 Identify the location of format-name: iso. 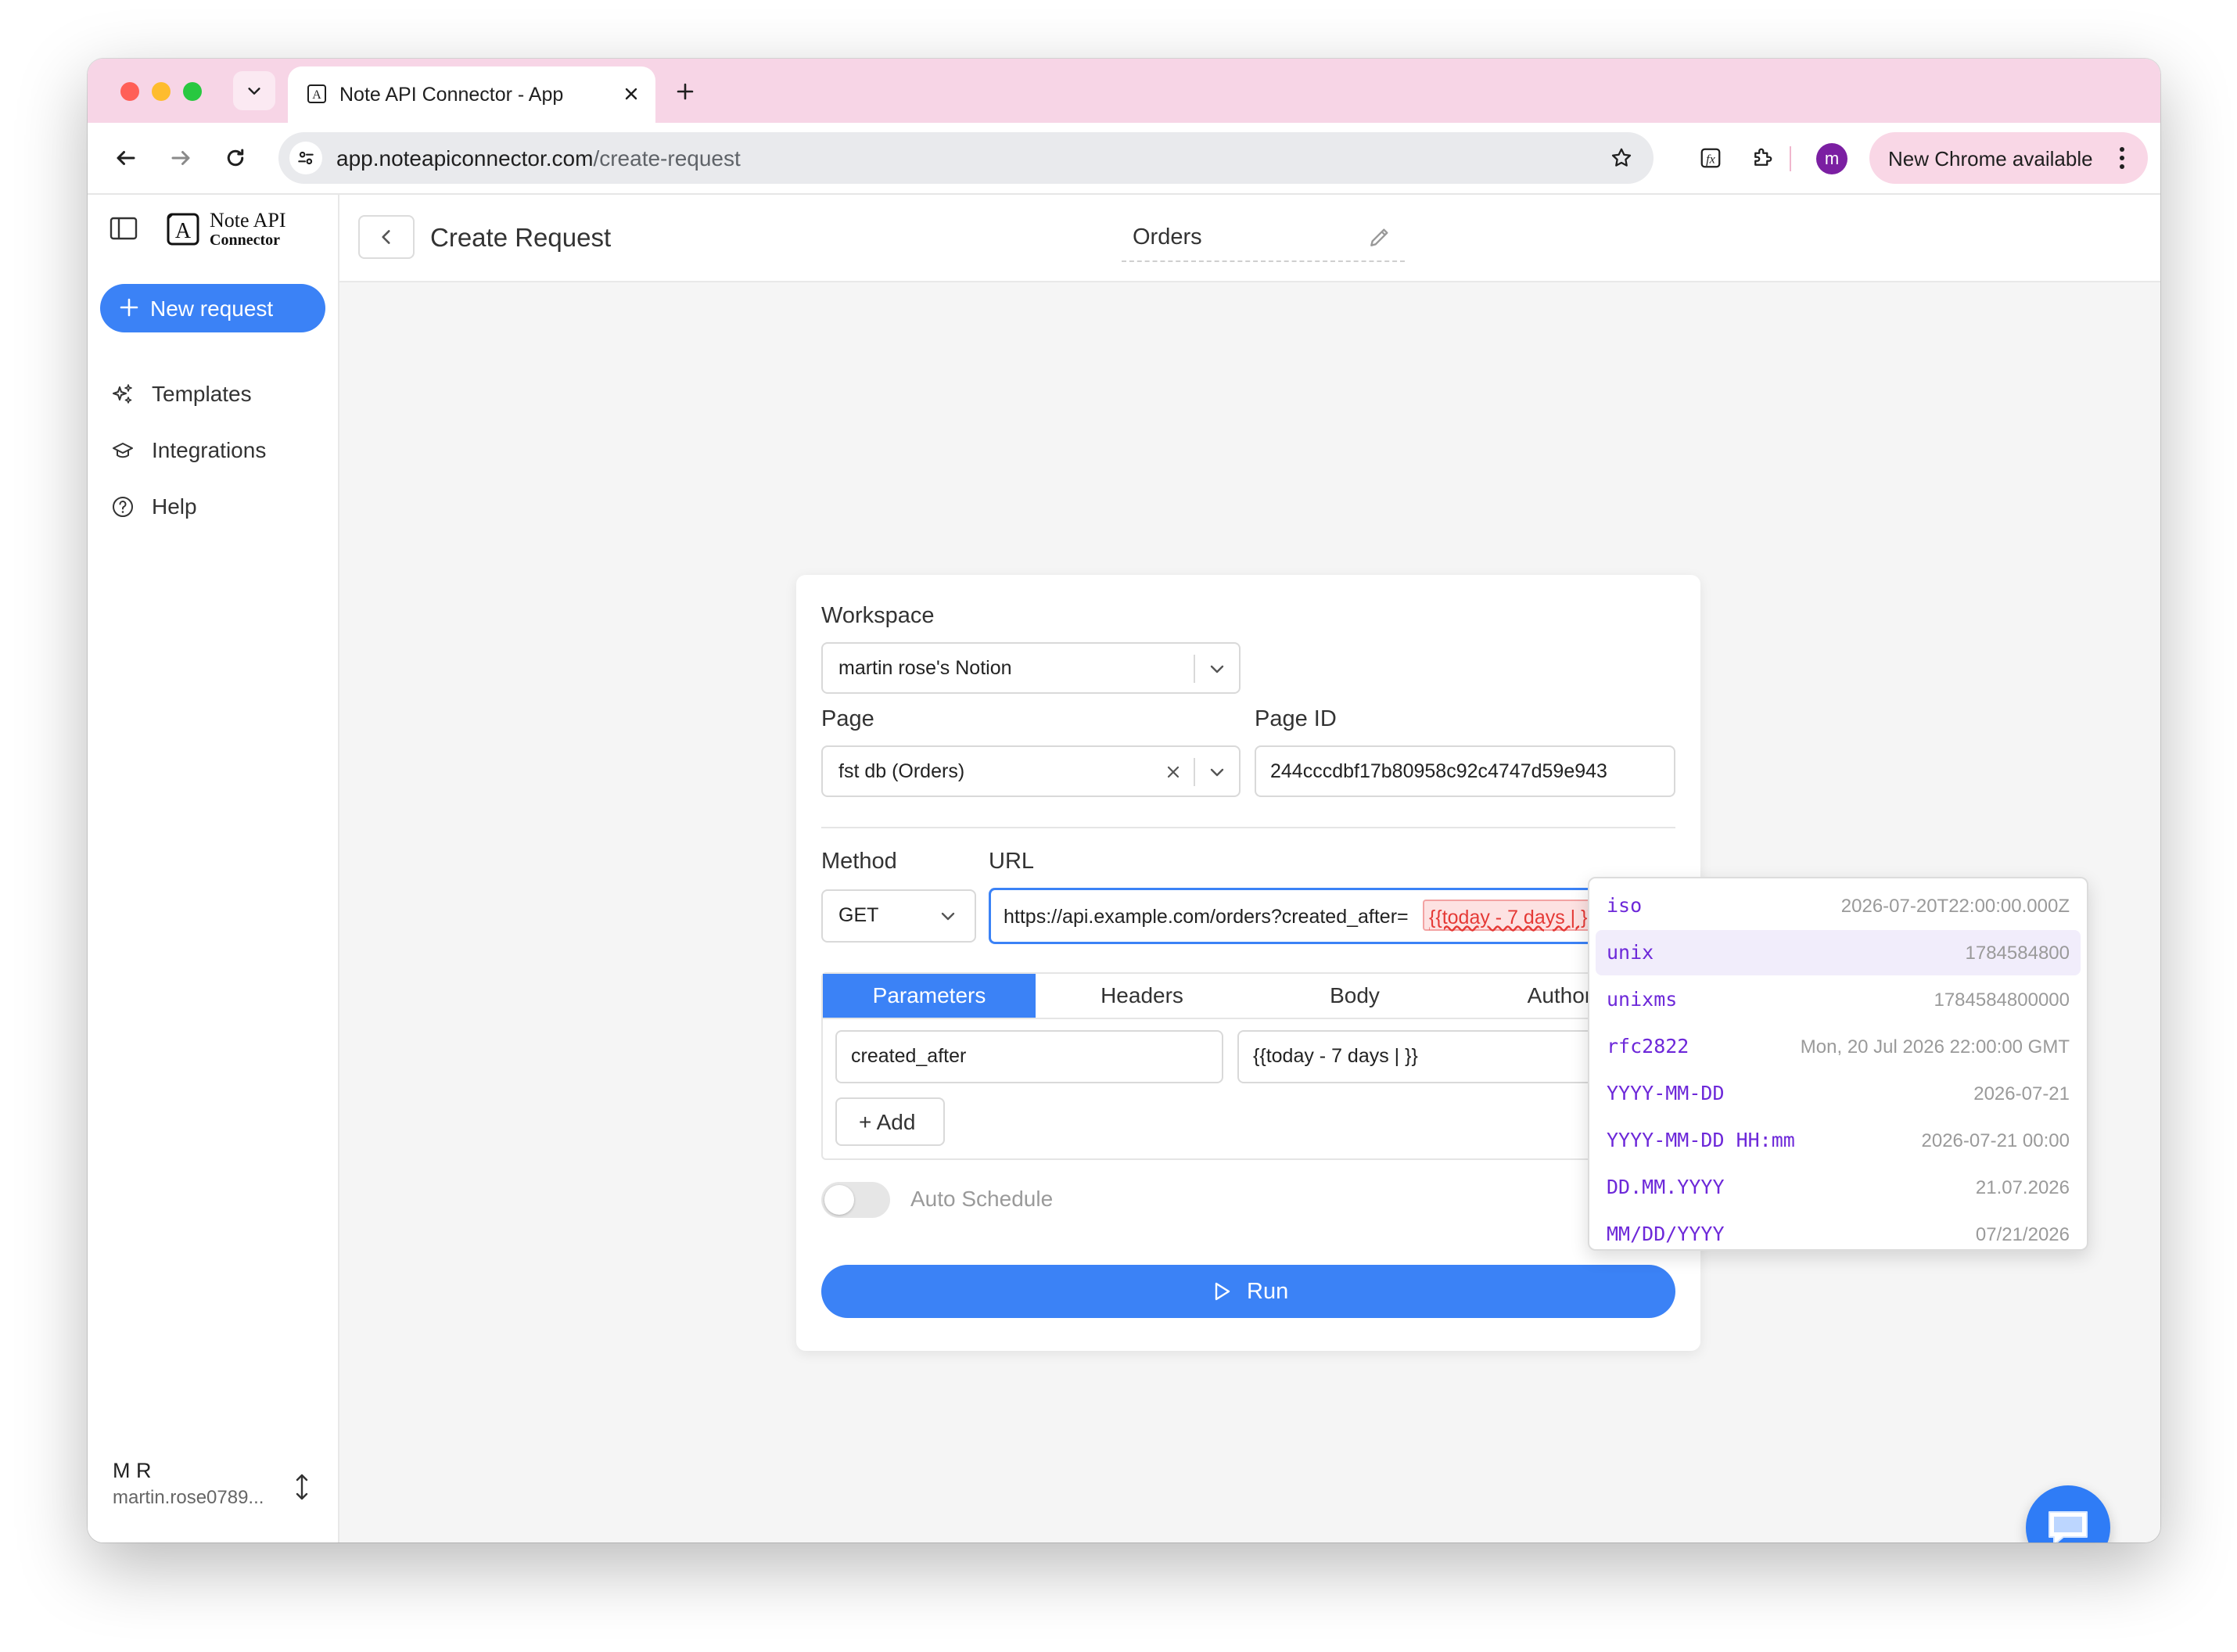
(1625, 905).